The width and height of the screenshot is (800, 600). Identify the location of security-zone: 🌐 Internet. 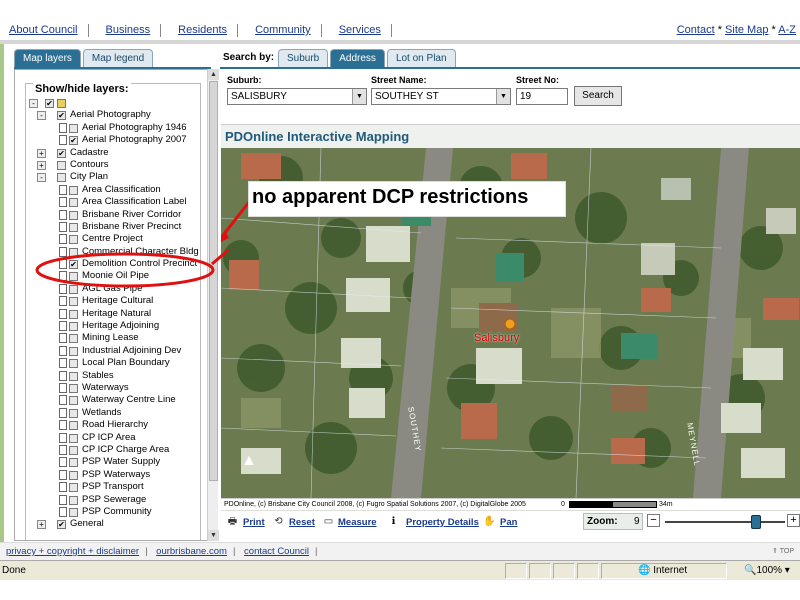
(662, 571).